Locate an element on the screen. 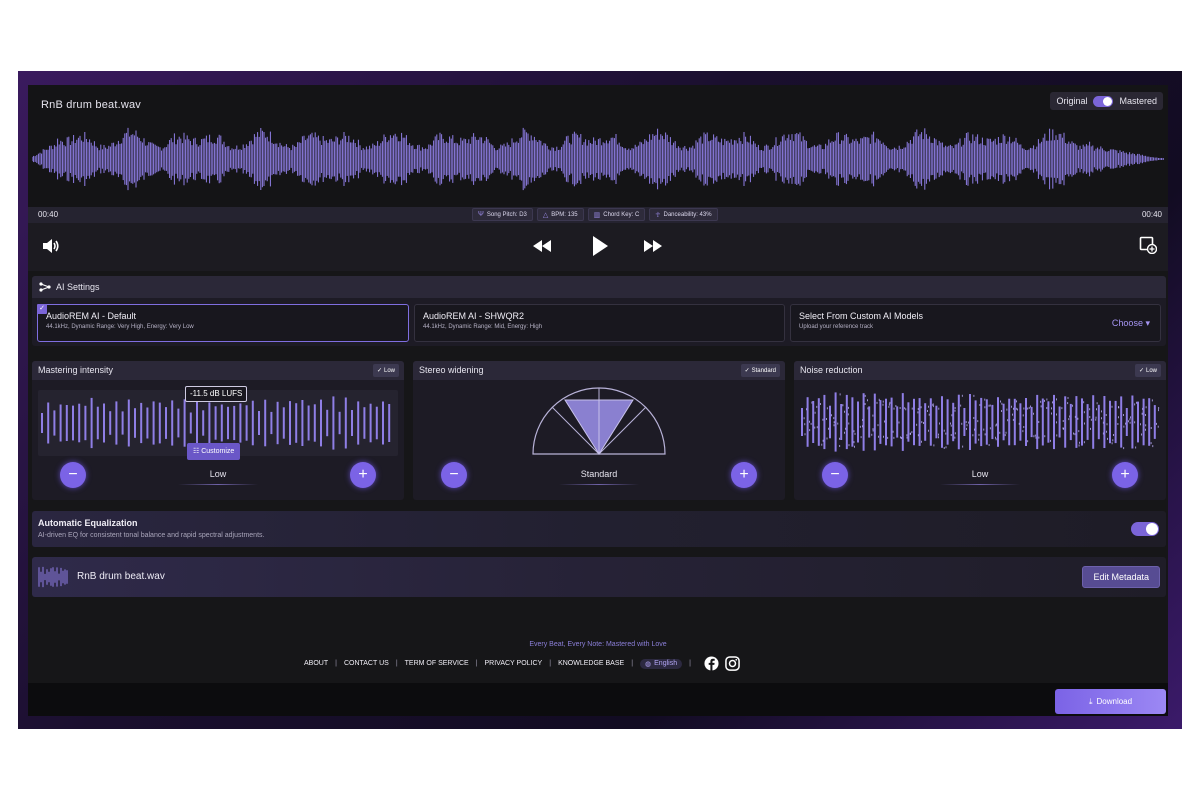 The height and width of the screenshot is (800, 1200). footer-link-contact: CONTACT US is located at coordinates (366, 663).